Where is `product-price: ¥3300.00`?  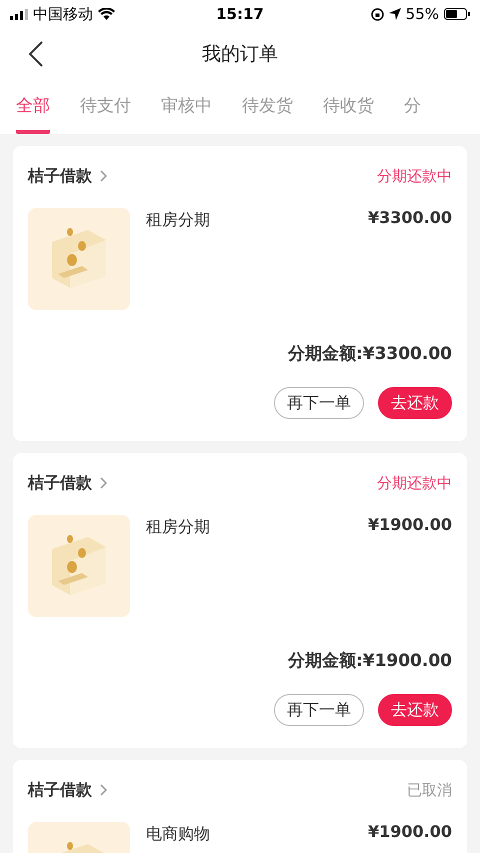 product-price: ¥3300.00 is located at coordinates (410, 218).